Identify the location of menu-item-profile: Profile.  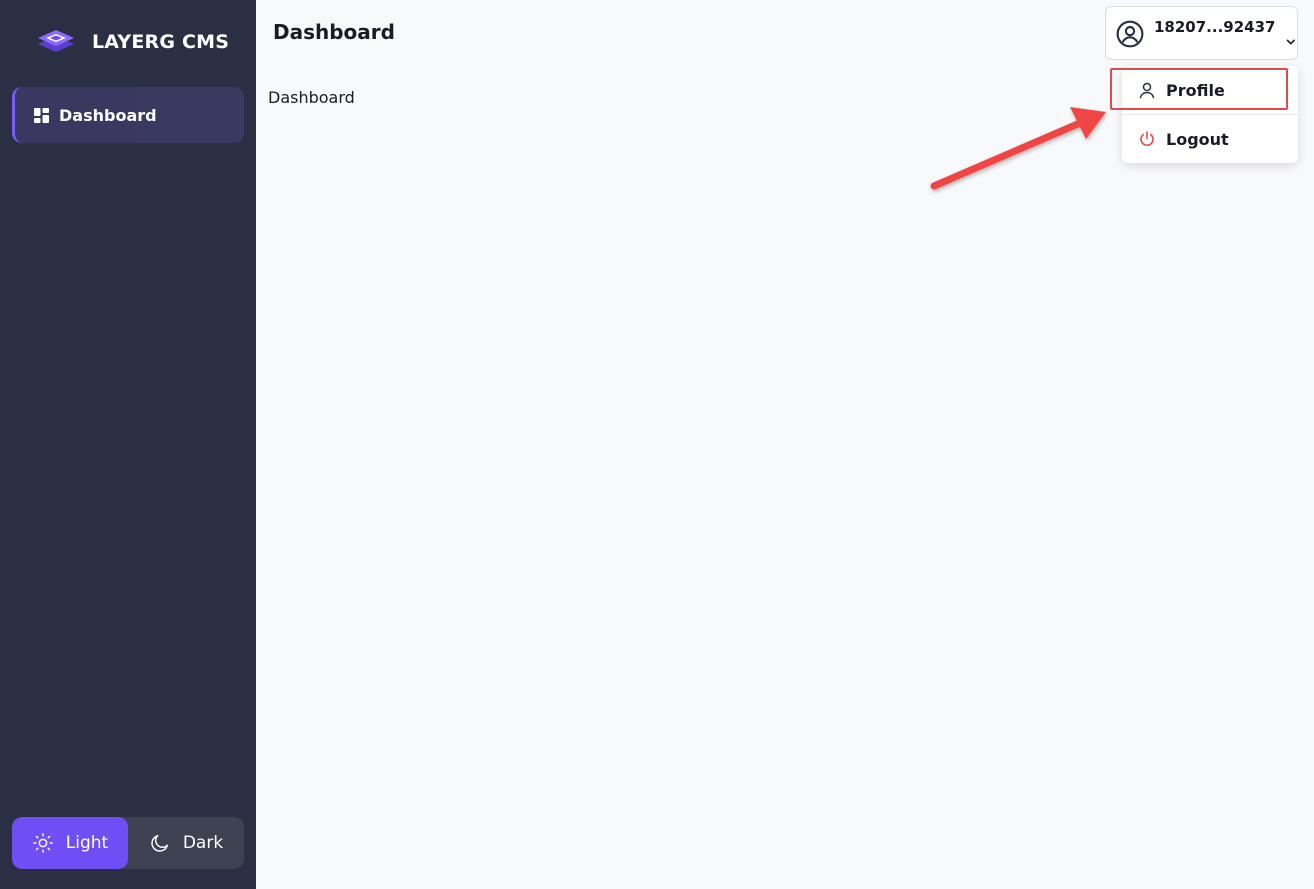
(1210, 90).